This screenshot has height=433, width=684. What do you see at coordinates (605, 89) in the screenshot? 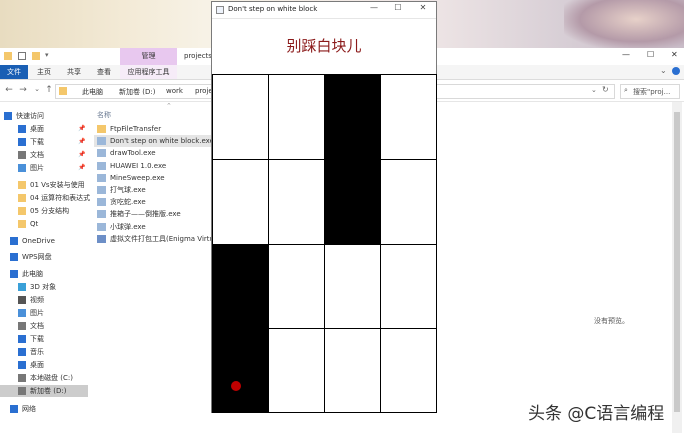
I see `refresh-icon: ↻` at bounding box center [605, 89].